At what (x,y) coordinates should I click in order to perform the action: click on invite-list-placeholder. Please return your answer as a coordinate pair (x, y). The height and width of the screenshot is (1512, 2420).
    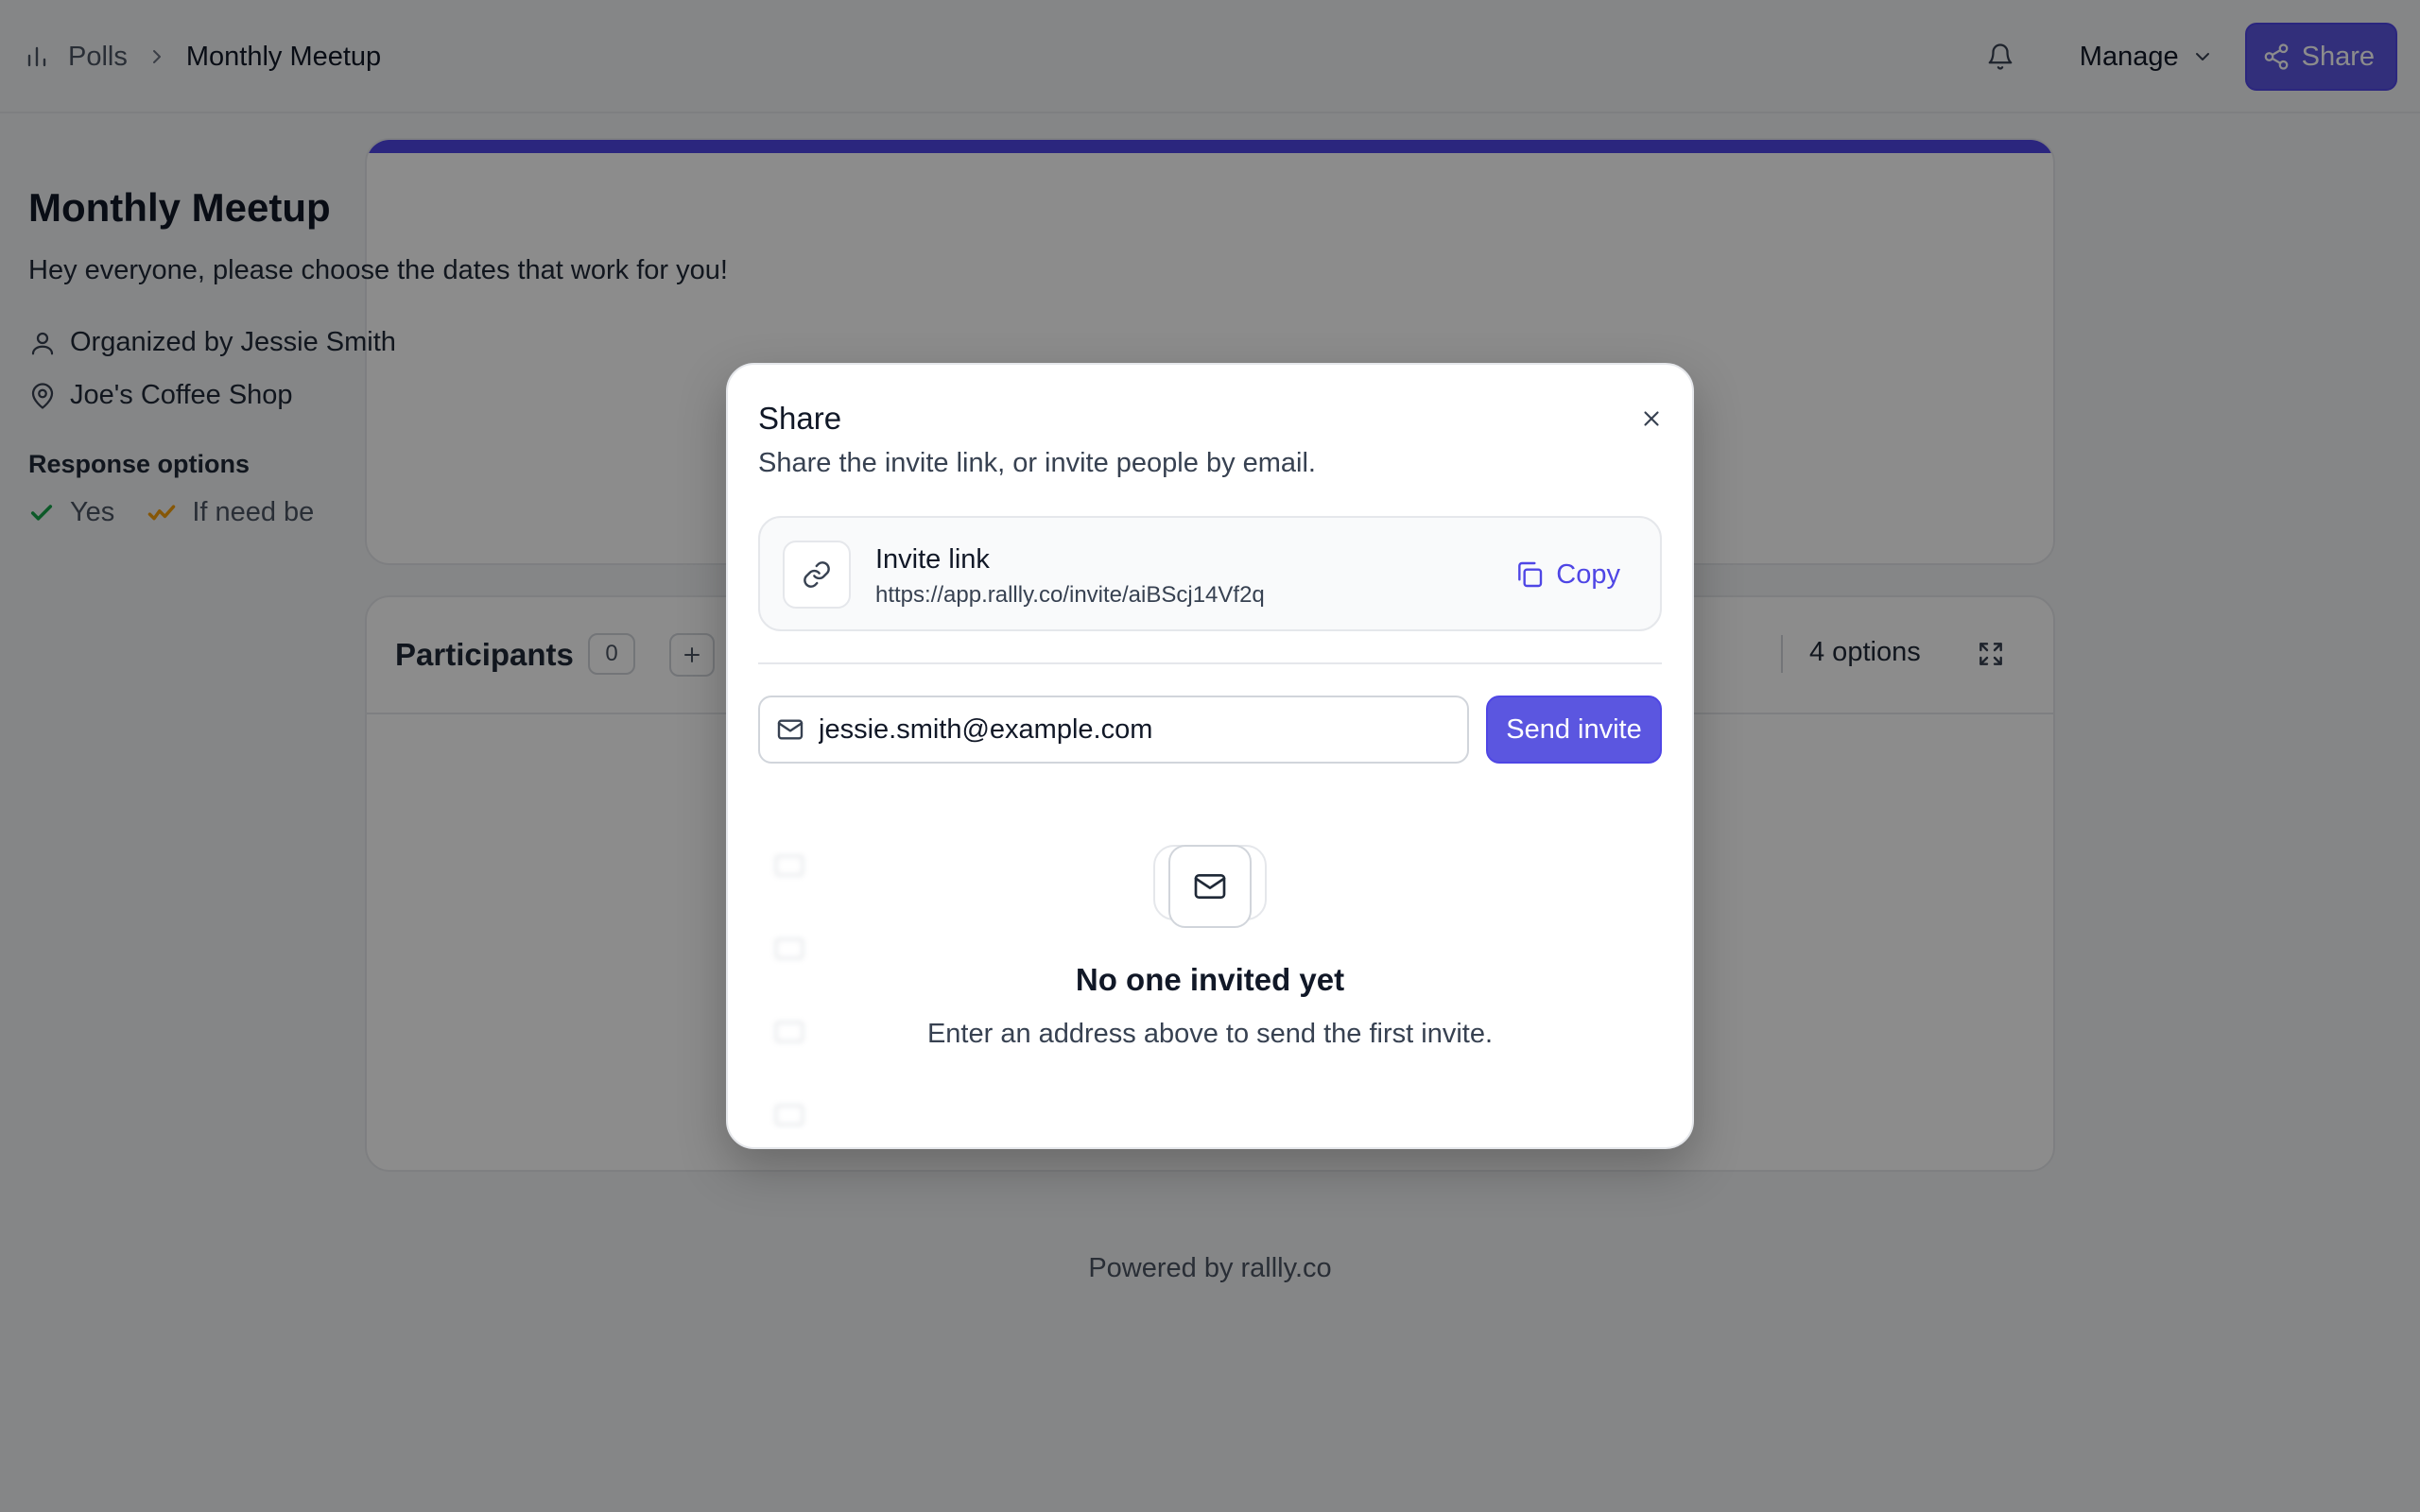
    Looking at the image, I should click on (1210, 960).